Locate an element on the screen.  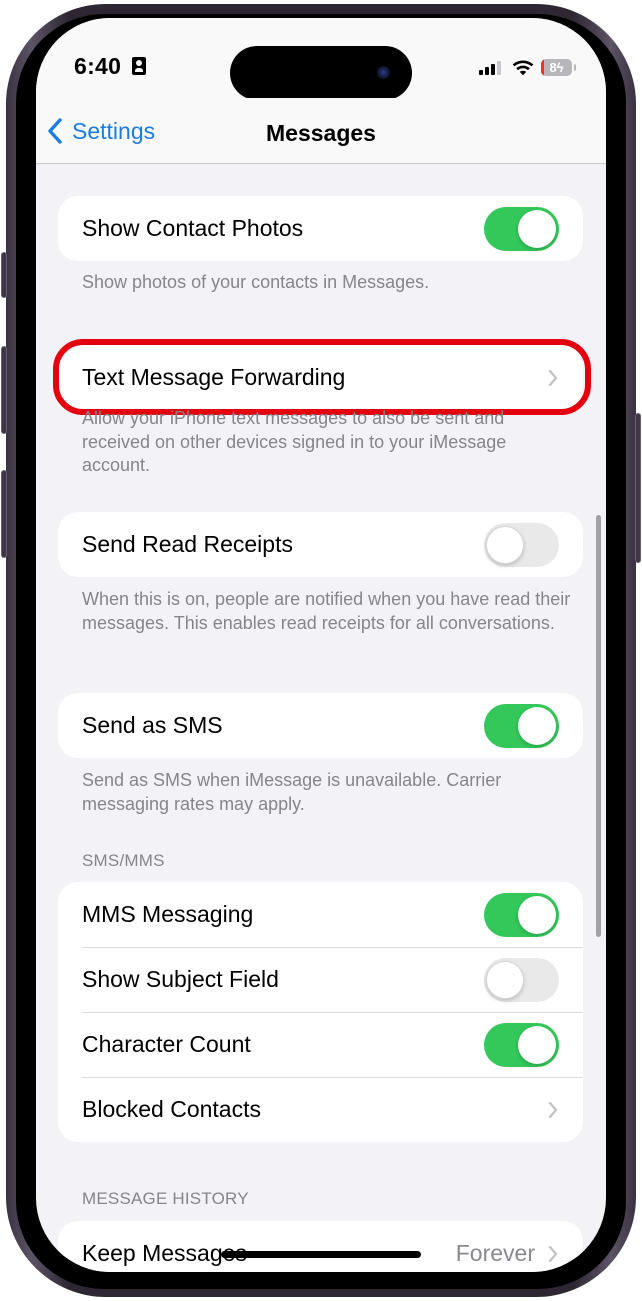
row-label: Send Read Receipts is located at coordinates (187, 544).